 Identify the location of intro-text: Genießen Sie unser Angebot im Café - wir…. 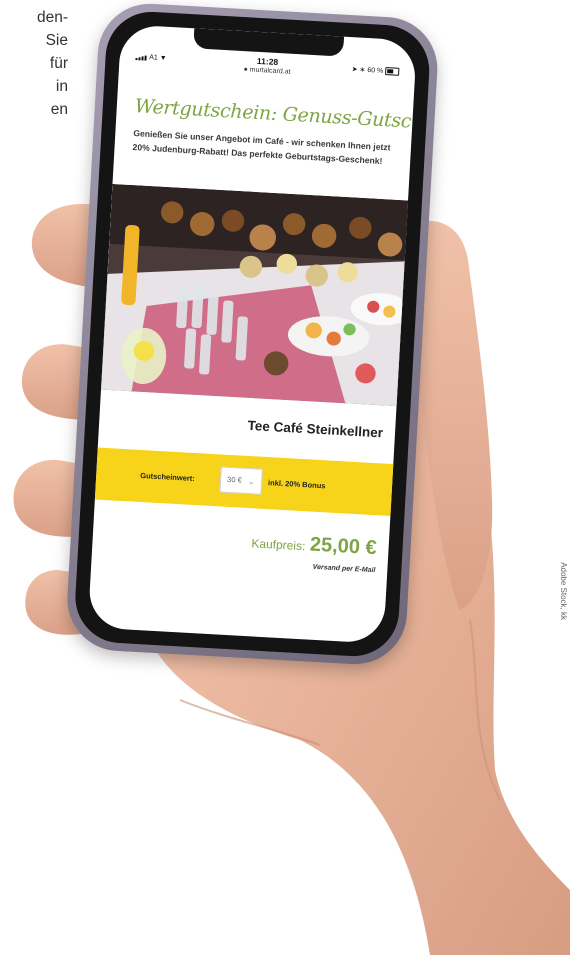
(261, 147).